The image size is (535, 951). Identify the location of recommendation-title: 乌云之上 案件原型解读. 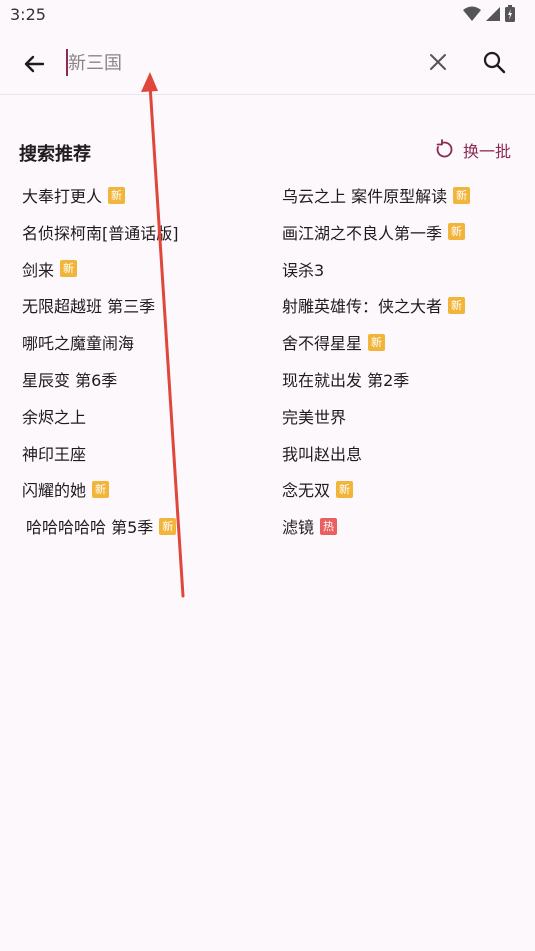
(365, 196).